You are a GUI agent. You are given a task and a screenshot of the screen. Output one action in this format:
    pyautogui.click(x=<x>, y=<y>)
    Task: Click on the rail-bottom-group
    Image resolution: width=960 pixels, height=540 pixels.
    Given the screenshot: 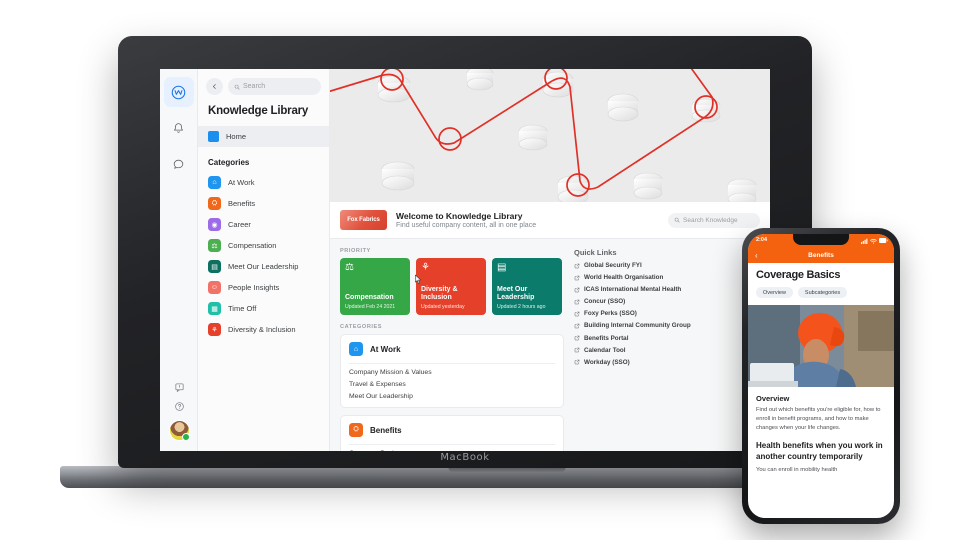 What is the action you would take?
    pyautogui.click(x=179, y=411)
    